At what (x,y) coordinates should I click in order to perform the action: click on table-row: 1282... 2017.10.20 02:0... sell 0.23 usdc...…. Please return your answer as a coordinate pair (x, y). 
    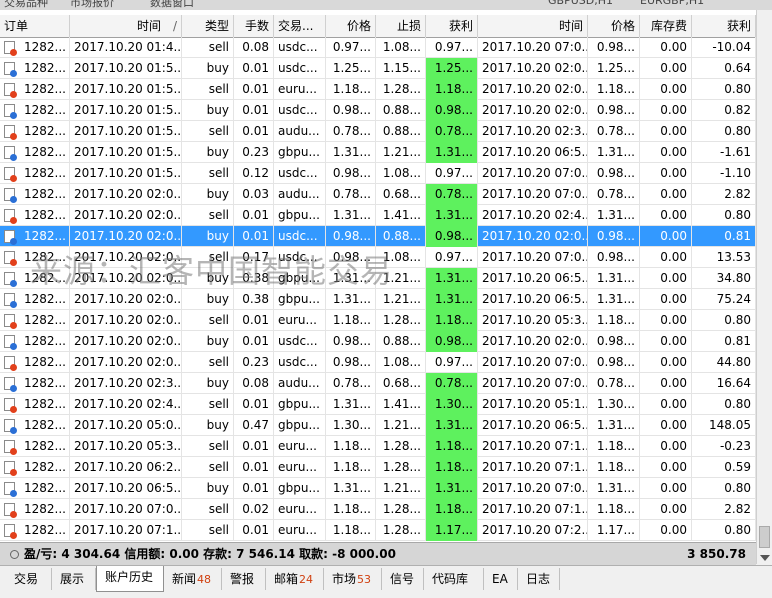
    Looking at the image, I should click on (378, 362).